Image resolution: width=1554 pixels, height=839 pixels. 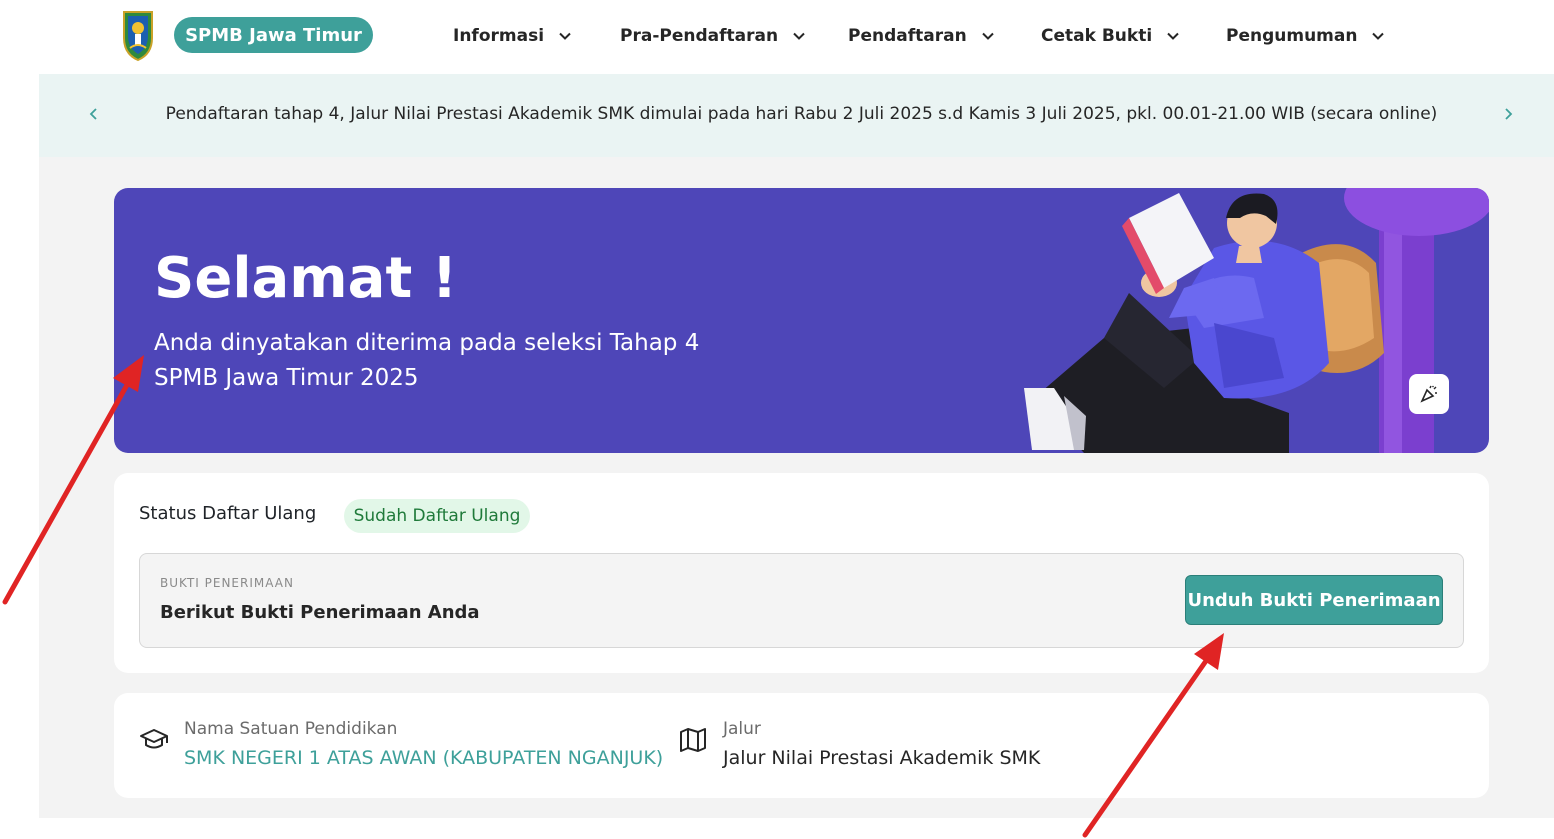 I want to click on proof-caption: BUKTI PENERIMAAN, so click(x=227, y=583).